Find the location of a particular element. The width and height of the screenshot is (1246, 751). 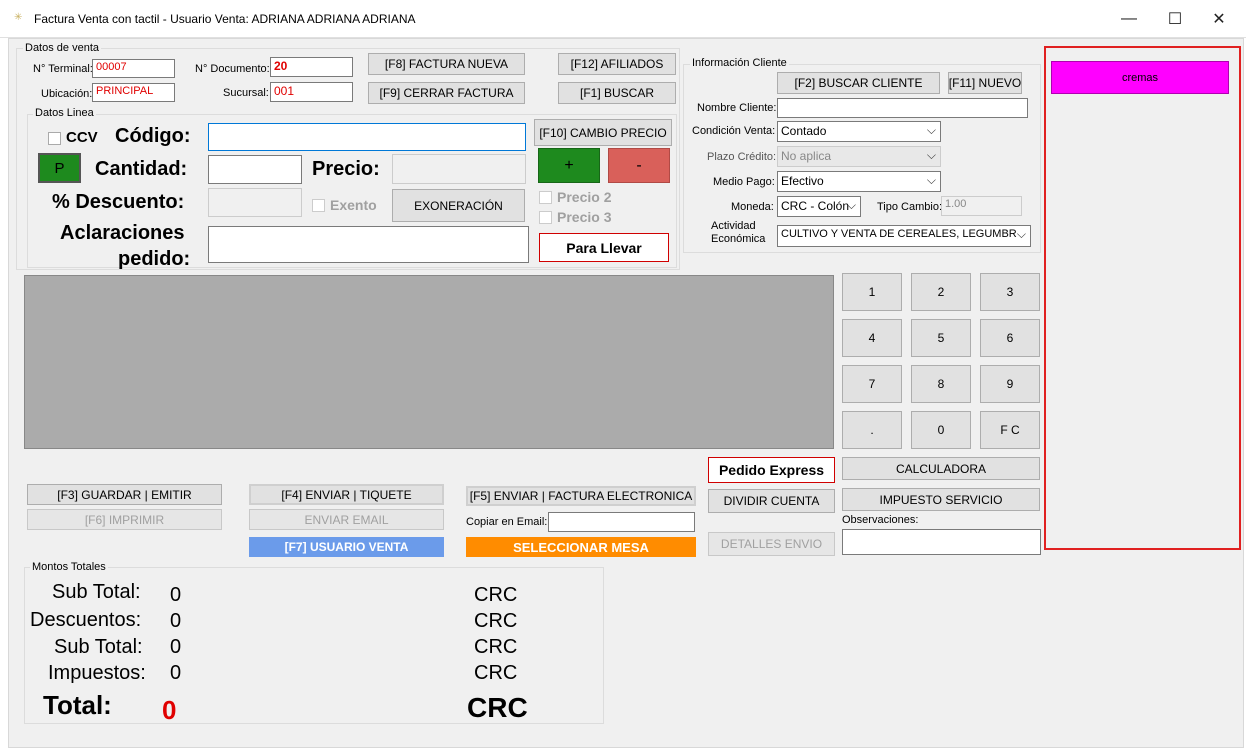

numpad-key-9: 9 is located at coordinates (1010, 384).